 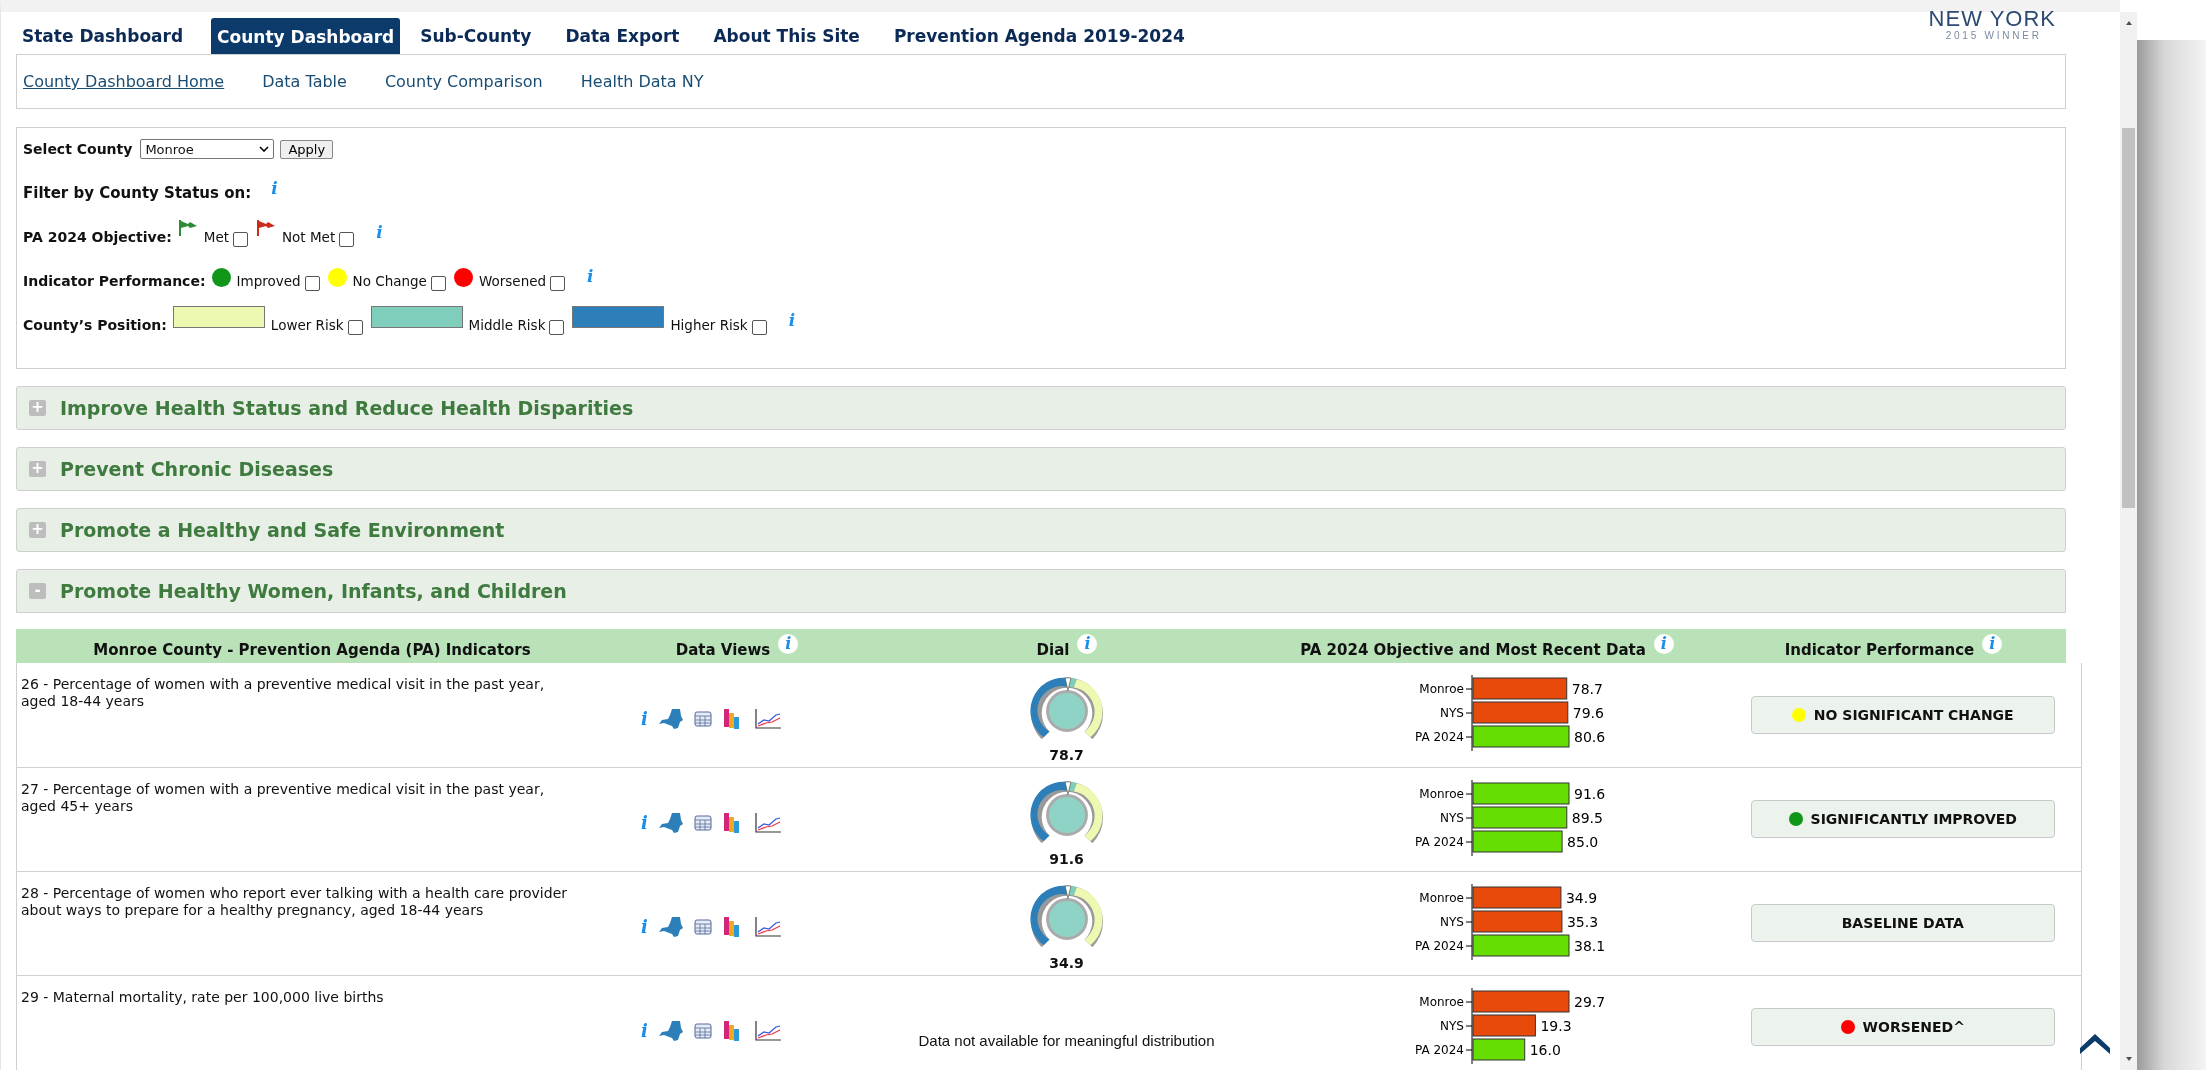 What do you see at coordinates (197, 469) in the screenshot?
I see `section-title: Prevent Chronic Diseases` at bounding box center [197, 469].